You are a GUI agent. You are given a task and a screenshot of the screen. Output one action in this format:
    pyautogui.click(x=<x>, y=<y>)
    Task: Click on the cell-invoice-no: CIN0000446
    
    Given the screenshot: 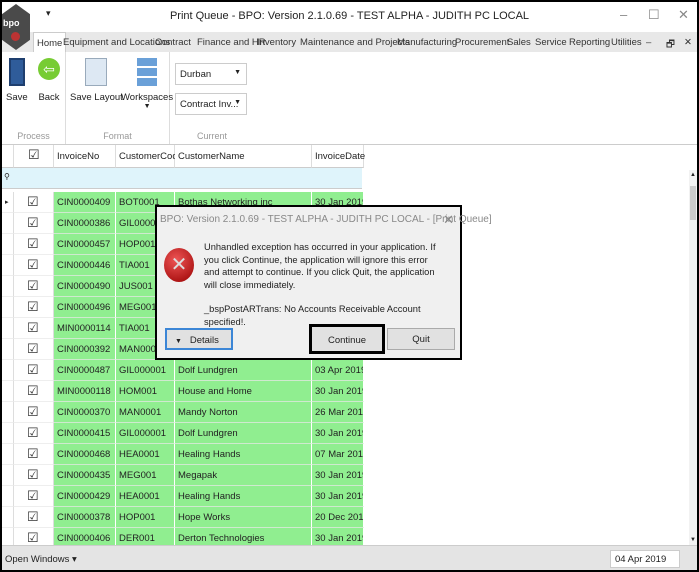 What is the action you would take?
    pyautogui.click(x=85, y=265)
    